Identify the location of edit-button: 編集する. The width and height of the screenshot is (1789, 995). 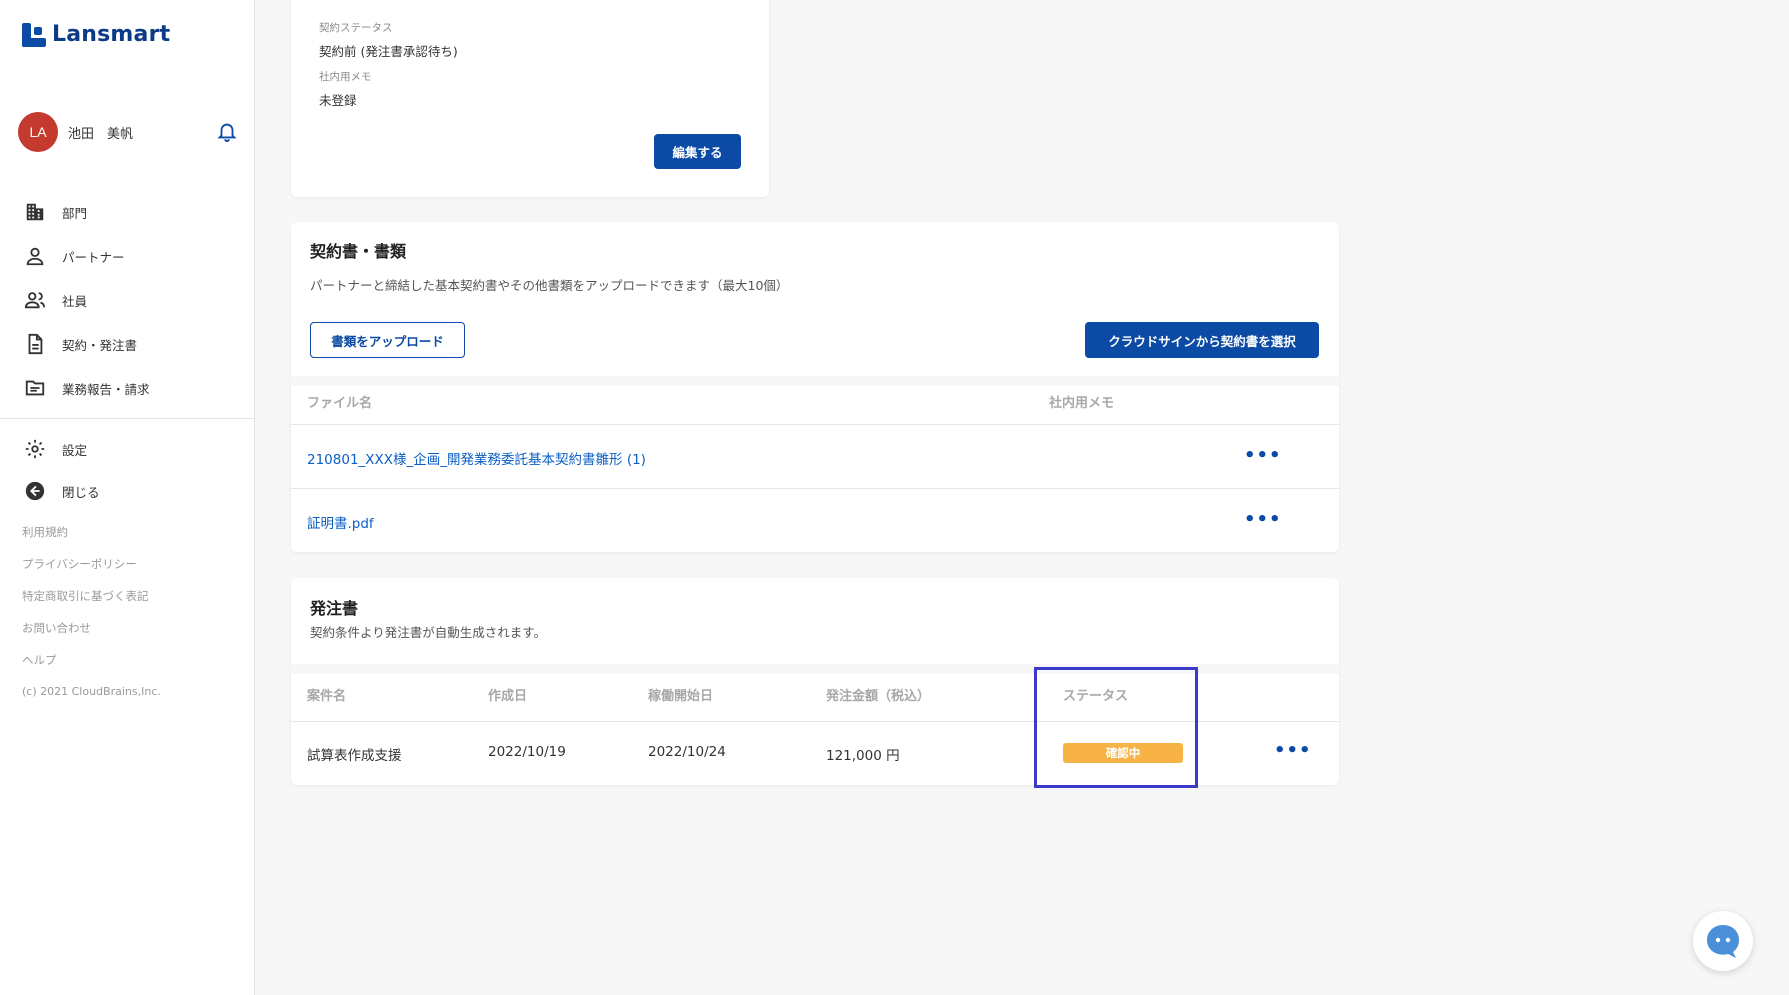
(697, 151).